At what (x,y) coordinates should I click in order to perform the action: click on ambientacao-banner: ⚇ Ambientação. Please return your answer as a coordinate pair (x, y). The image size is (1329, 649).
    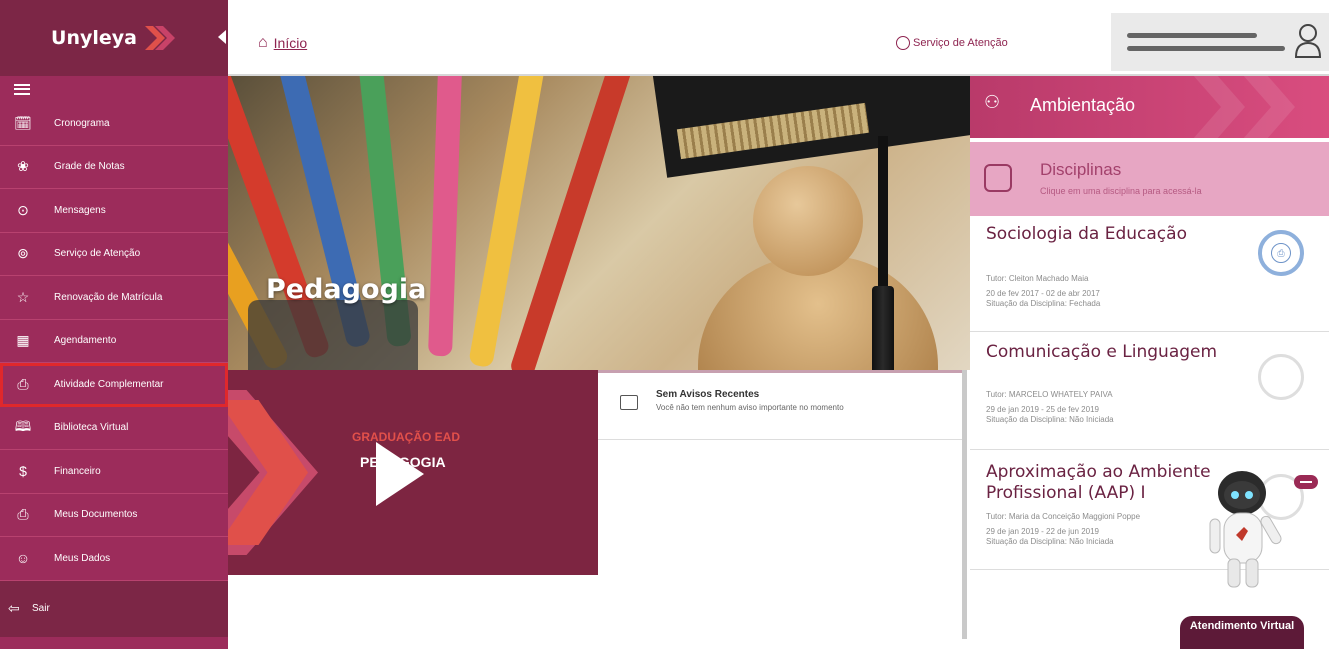
    Looking at the image, I should click on (1149, 107).